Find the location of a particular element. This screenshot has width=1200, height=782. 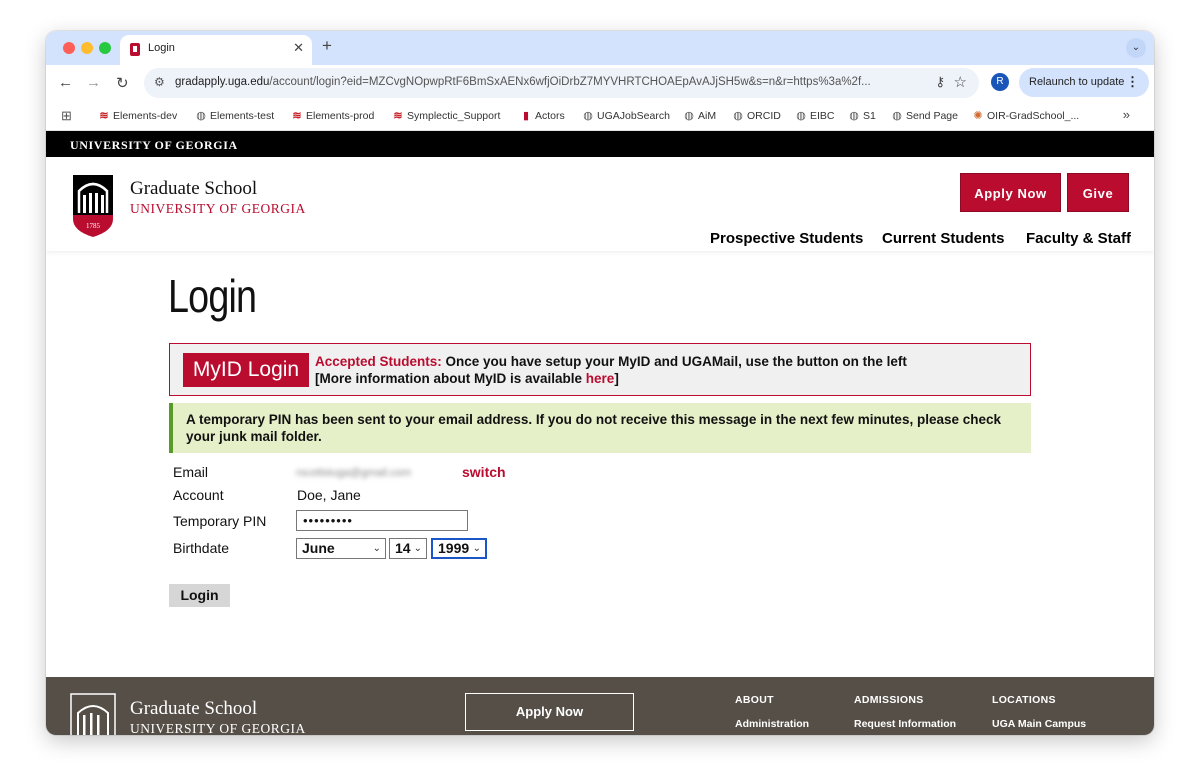

site-settings-icon: ⚙ is located at coordinates (159, 82).